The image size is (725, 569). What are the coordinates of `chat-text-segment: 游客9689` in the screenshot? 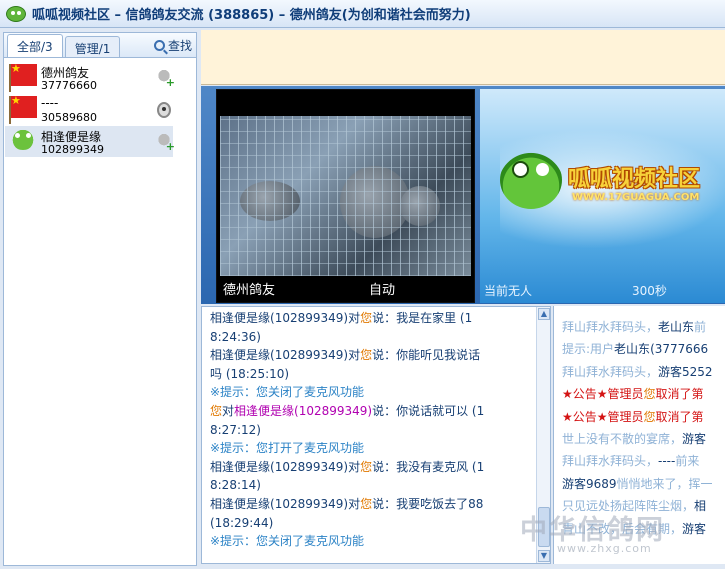 It's located at (589, 483).